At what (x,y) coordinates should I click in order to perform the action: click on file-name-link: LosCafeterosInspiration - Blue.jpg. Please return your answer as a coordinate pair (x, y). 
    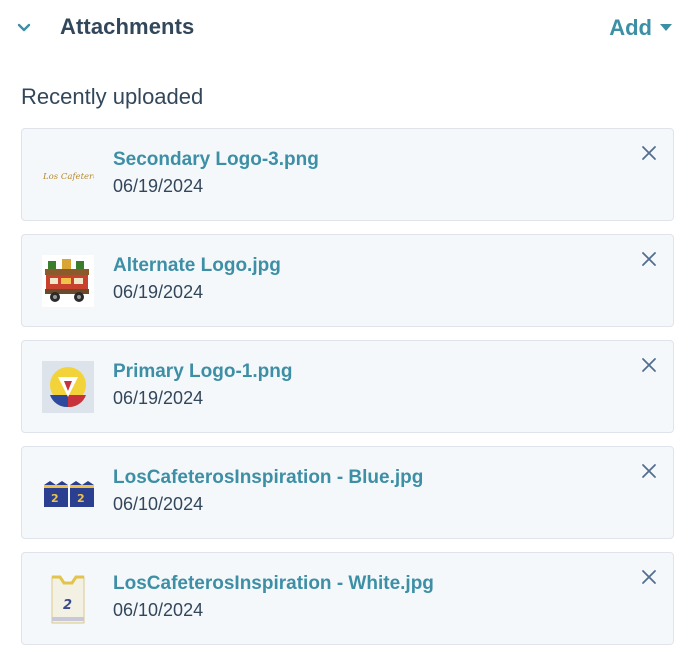
    Looking at the image, I should click on (268, 478).